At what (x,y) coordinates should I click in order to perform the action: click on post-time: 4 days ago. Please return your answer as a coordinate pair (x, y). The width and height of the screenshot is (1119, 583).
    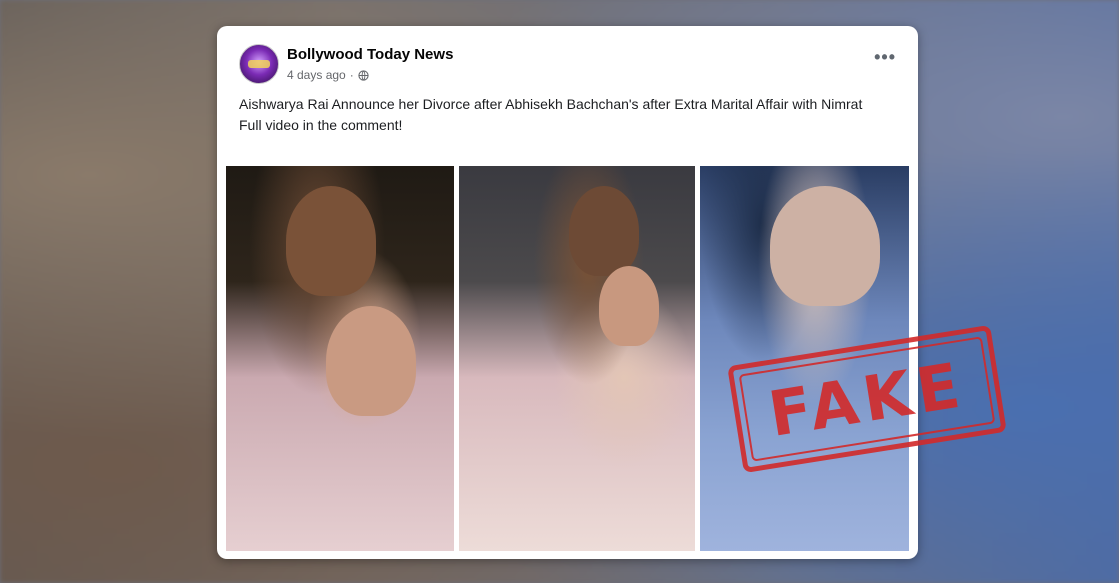
    Looking at the image, I should click on (316, 75).